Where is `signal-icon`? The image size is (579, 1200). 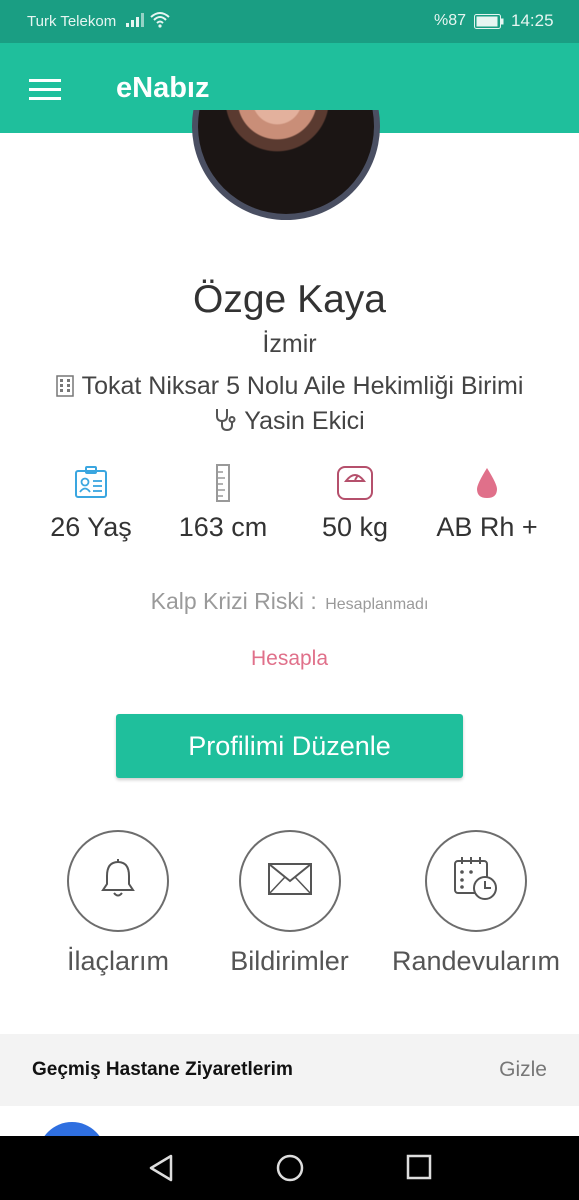 signal-icon is located at coordinates (135, 22).